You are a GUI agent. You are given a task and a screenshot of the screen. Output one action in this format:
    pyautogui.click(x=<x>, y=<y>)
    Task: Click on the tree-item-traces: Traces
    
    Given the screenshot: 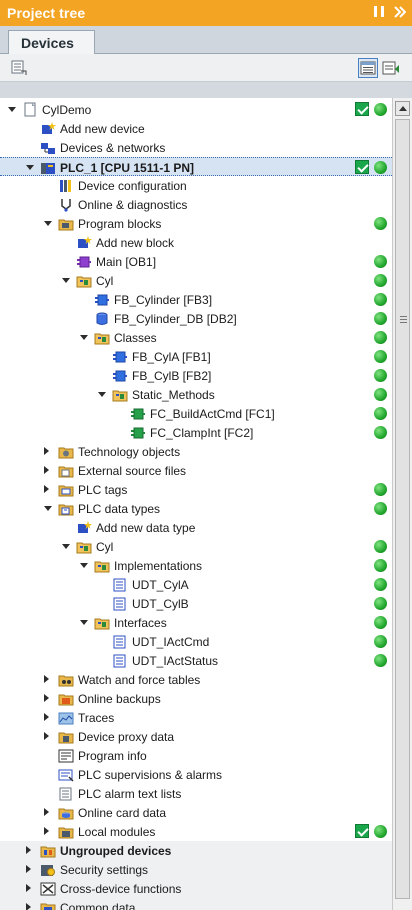 What is the action you would take?
    pyautogui.click(x=196, y=717)
    